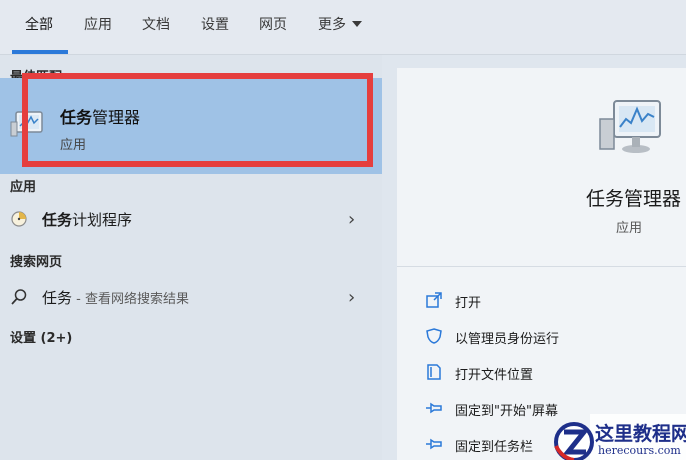 The image size is (686, 460). What do you see at coordinates (19, 297) in the screenshot?
I see `search-icon` at bounding box center [19, 297].